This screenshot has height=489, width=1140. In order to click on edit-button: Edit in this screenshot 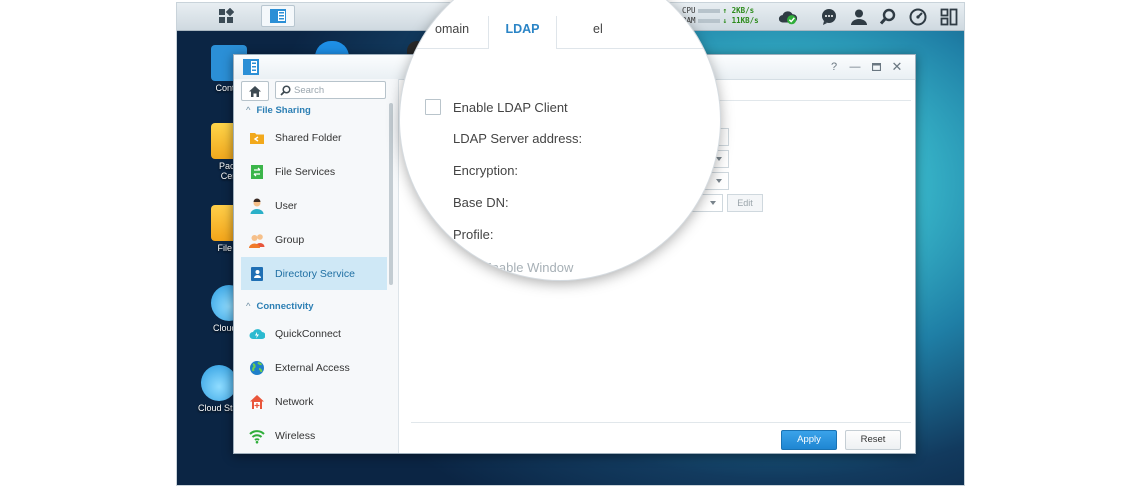, I will do `click(745, 203)`.